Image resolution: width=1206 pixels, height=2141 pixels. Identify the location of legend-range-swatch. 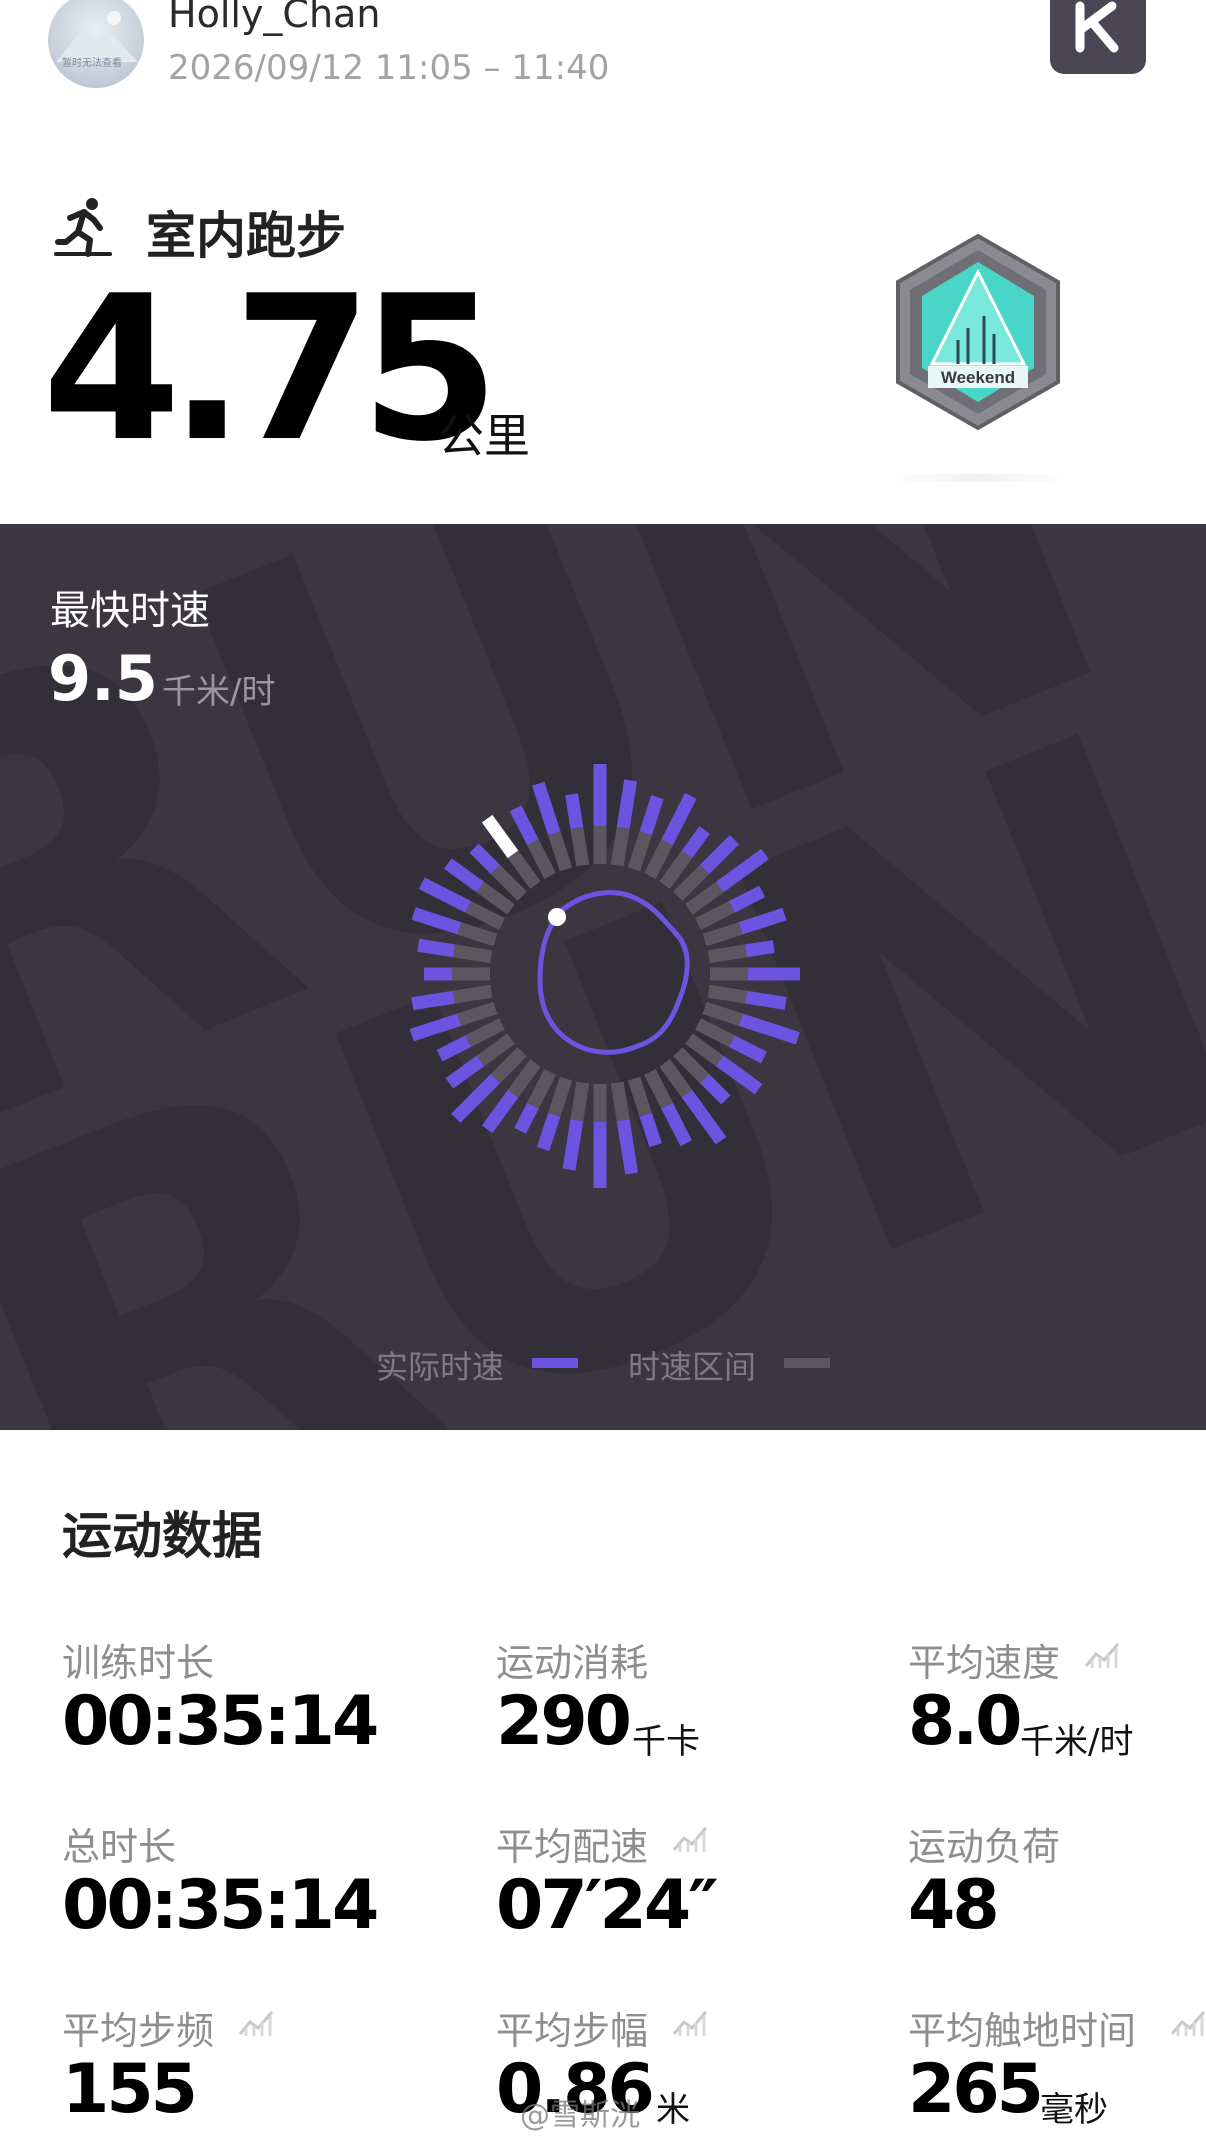
(807, 1363).